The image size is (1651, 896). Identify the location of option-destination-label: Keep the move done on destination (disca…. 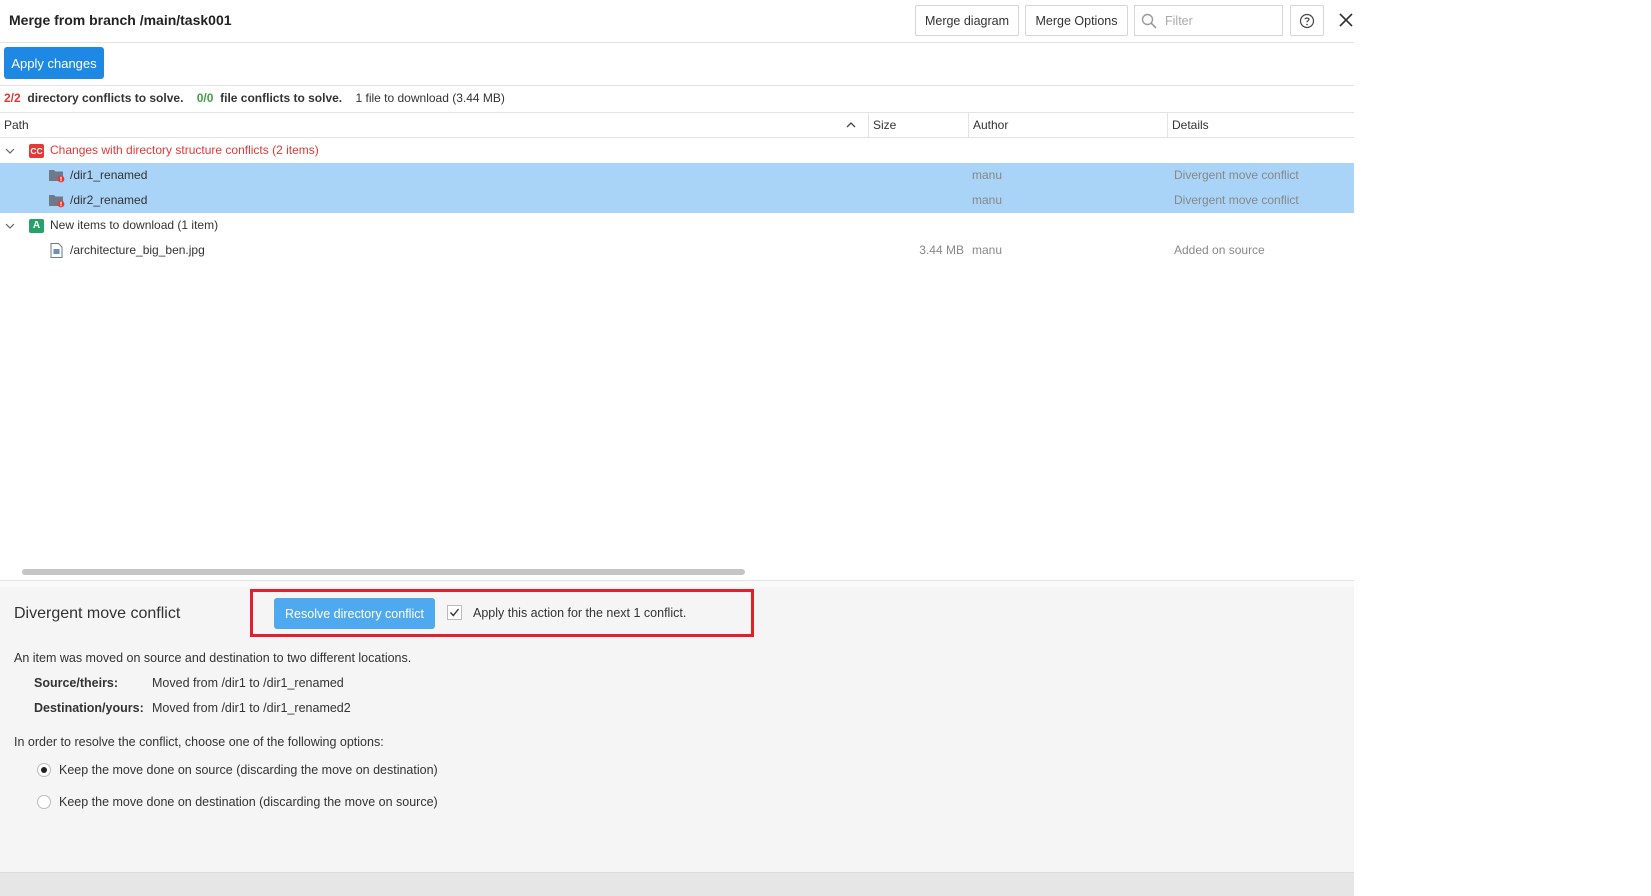
(248, 802).